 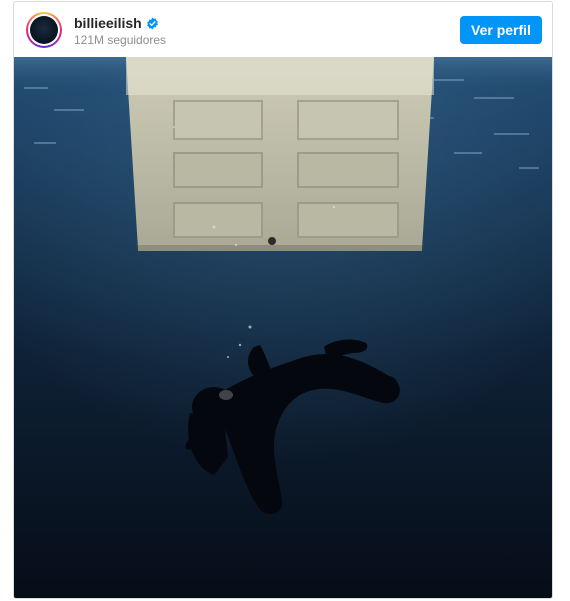 What do you see at coordinates (120, 40) in the screenshot?
I see `follower-count: 121M seguidores` at bounding box center [120, 40].